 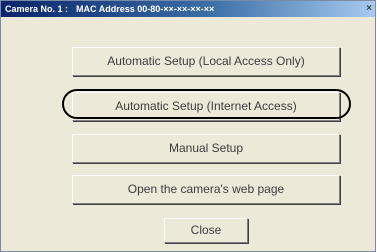 I want to click on close-button: Close, so click(x=206, y=230).